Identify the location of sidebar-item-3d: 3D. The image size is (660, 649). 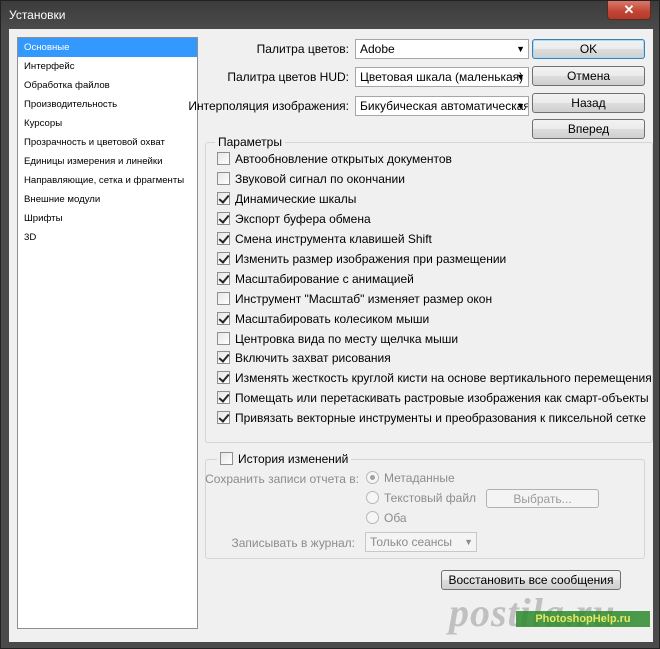
(107, 237).